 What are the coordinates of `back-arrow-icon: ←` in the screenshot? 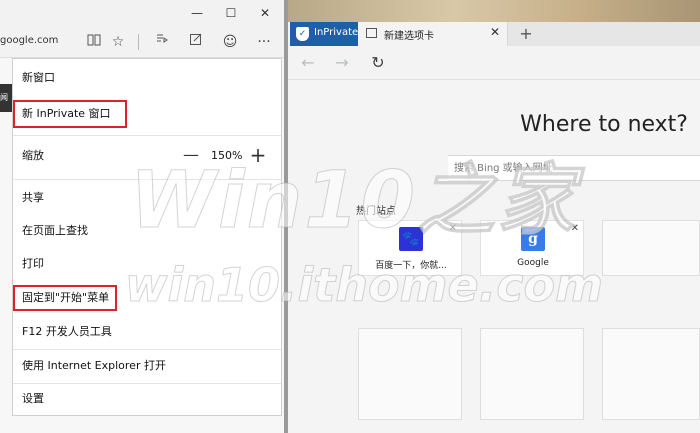 It's located at (308, 63).